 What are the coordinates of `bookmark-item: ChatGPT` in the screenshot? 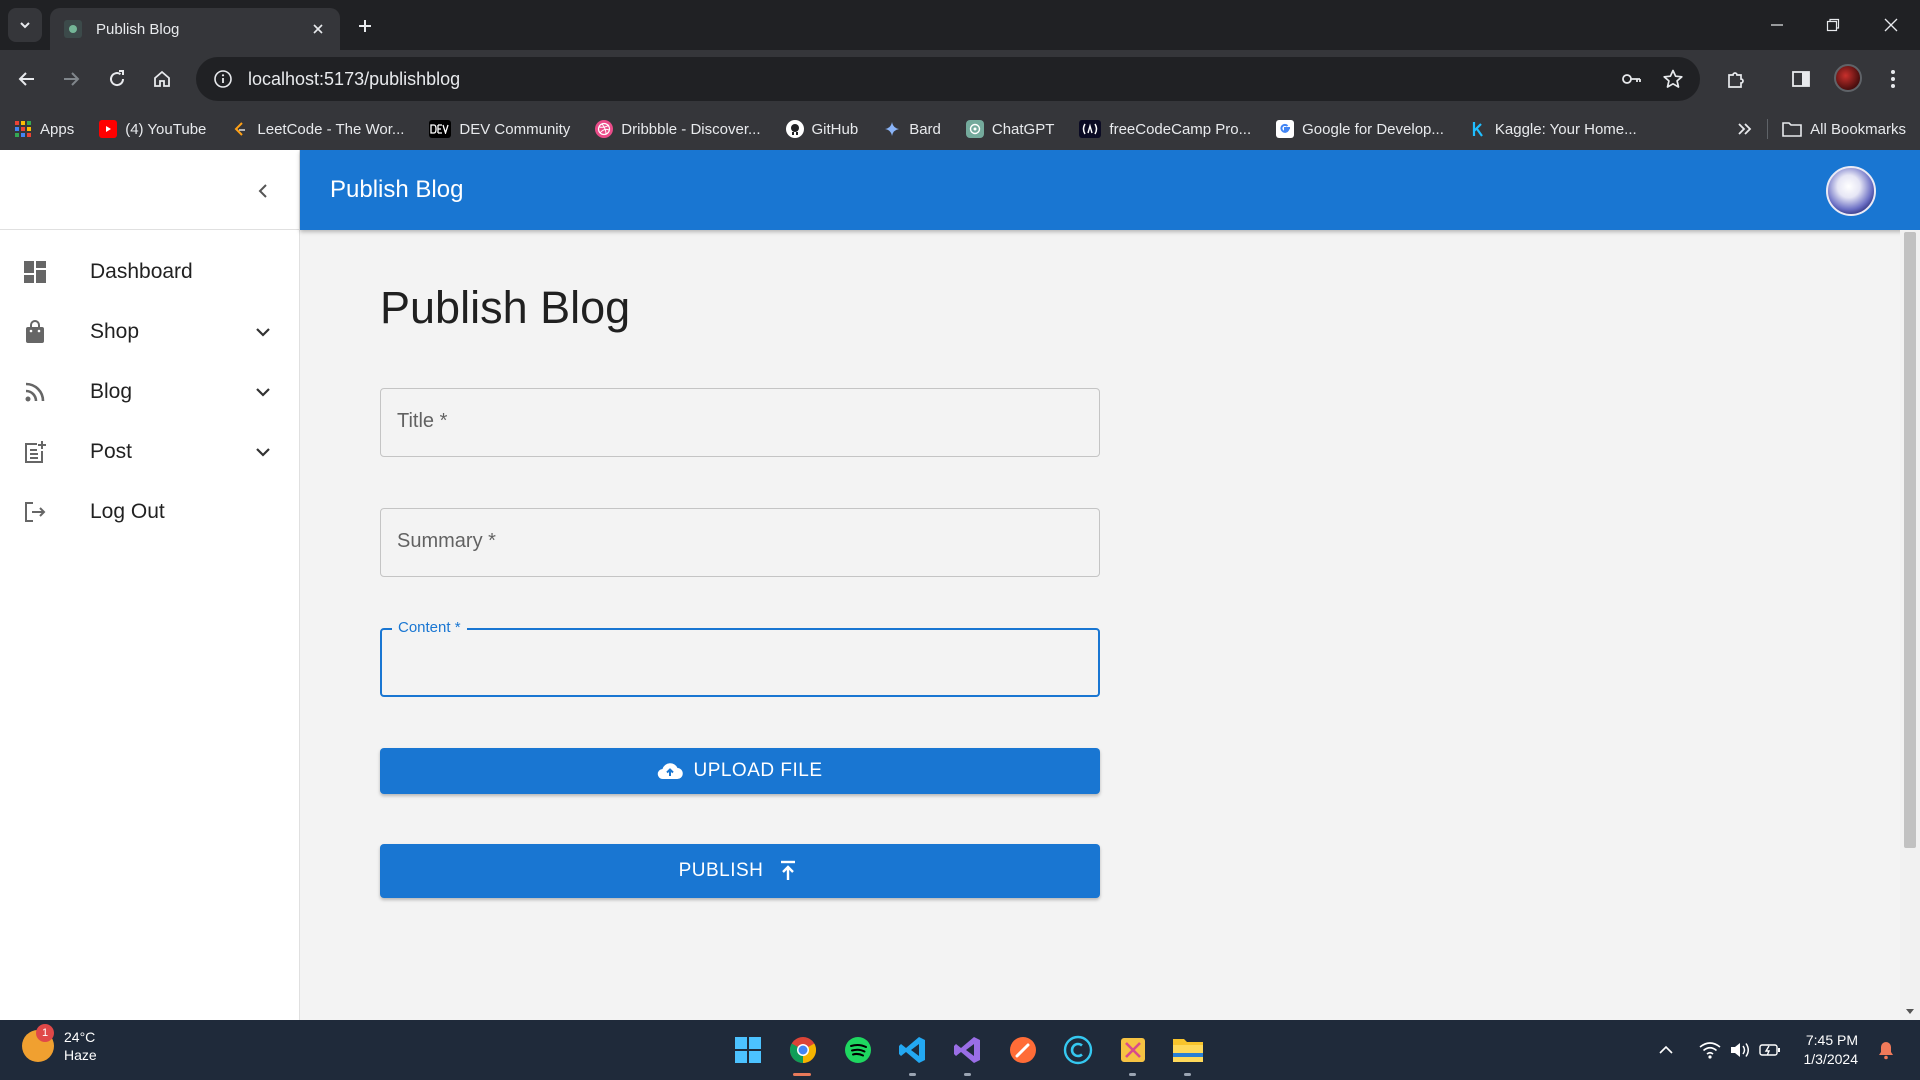 It's located at (1010, 129).